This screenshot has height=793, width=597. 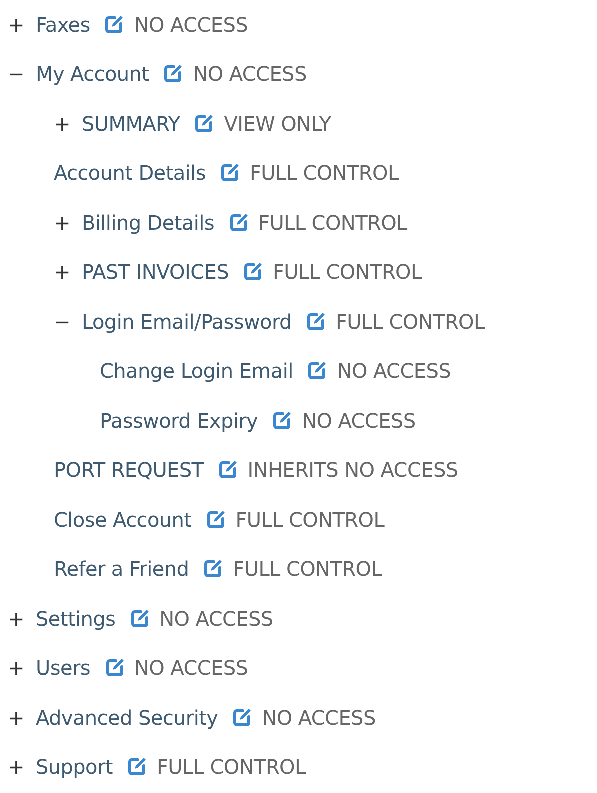 I want to click on tree-item-label: Support, so click(x=74, y=767).